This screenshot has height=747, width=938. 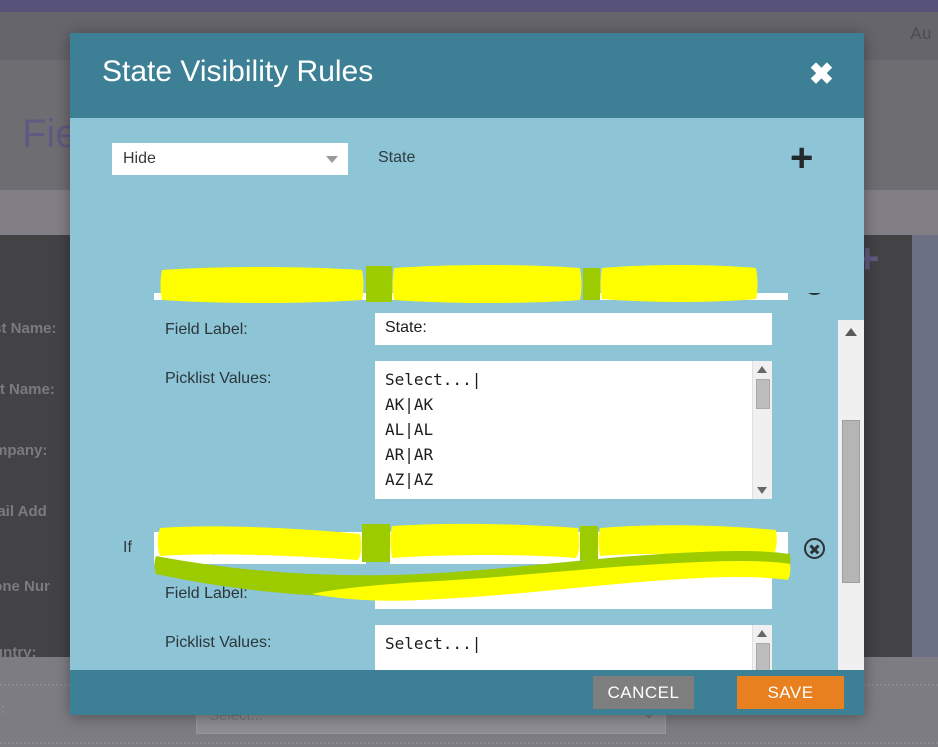 I want to click on picklist-values-text: Select...|, so click(x=433, y=643).